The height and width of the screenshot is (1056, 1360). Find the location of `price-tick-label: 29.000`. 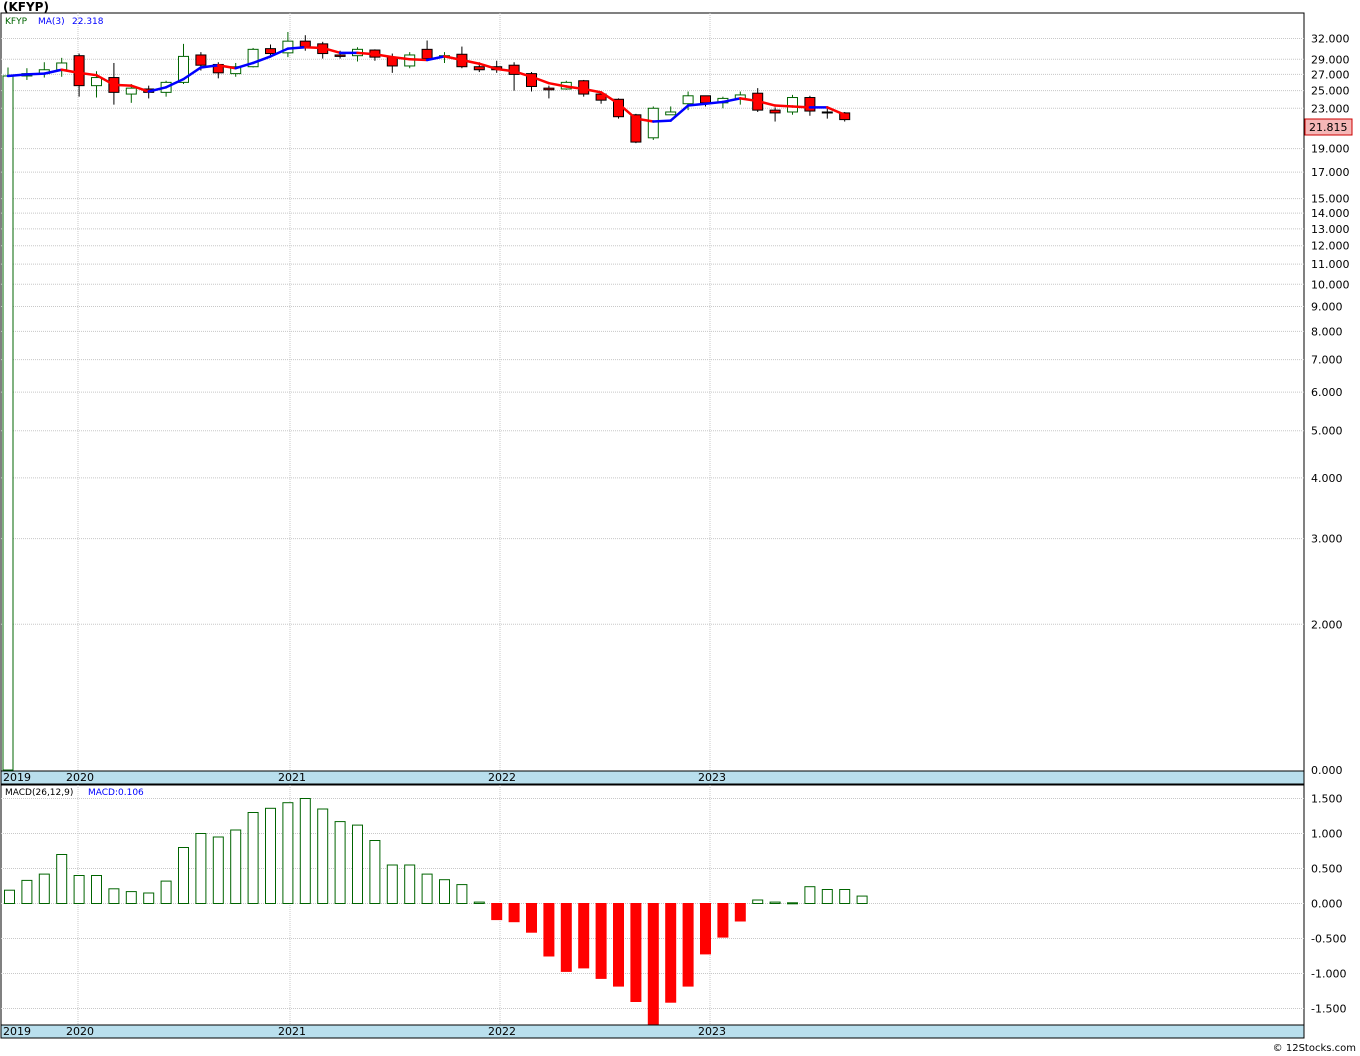

price-tick-label: 29.000 is located at coordinates (1330, 59).